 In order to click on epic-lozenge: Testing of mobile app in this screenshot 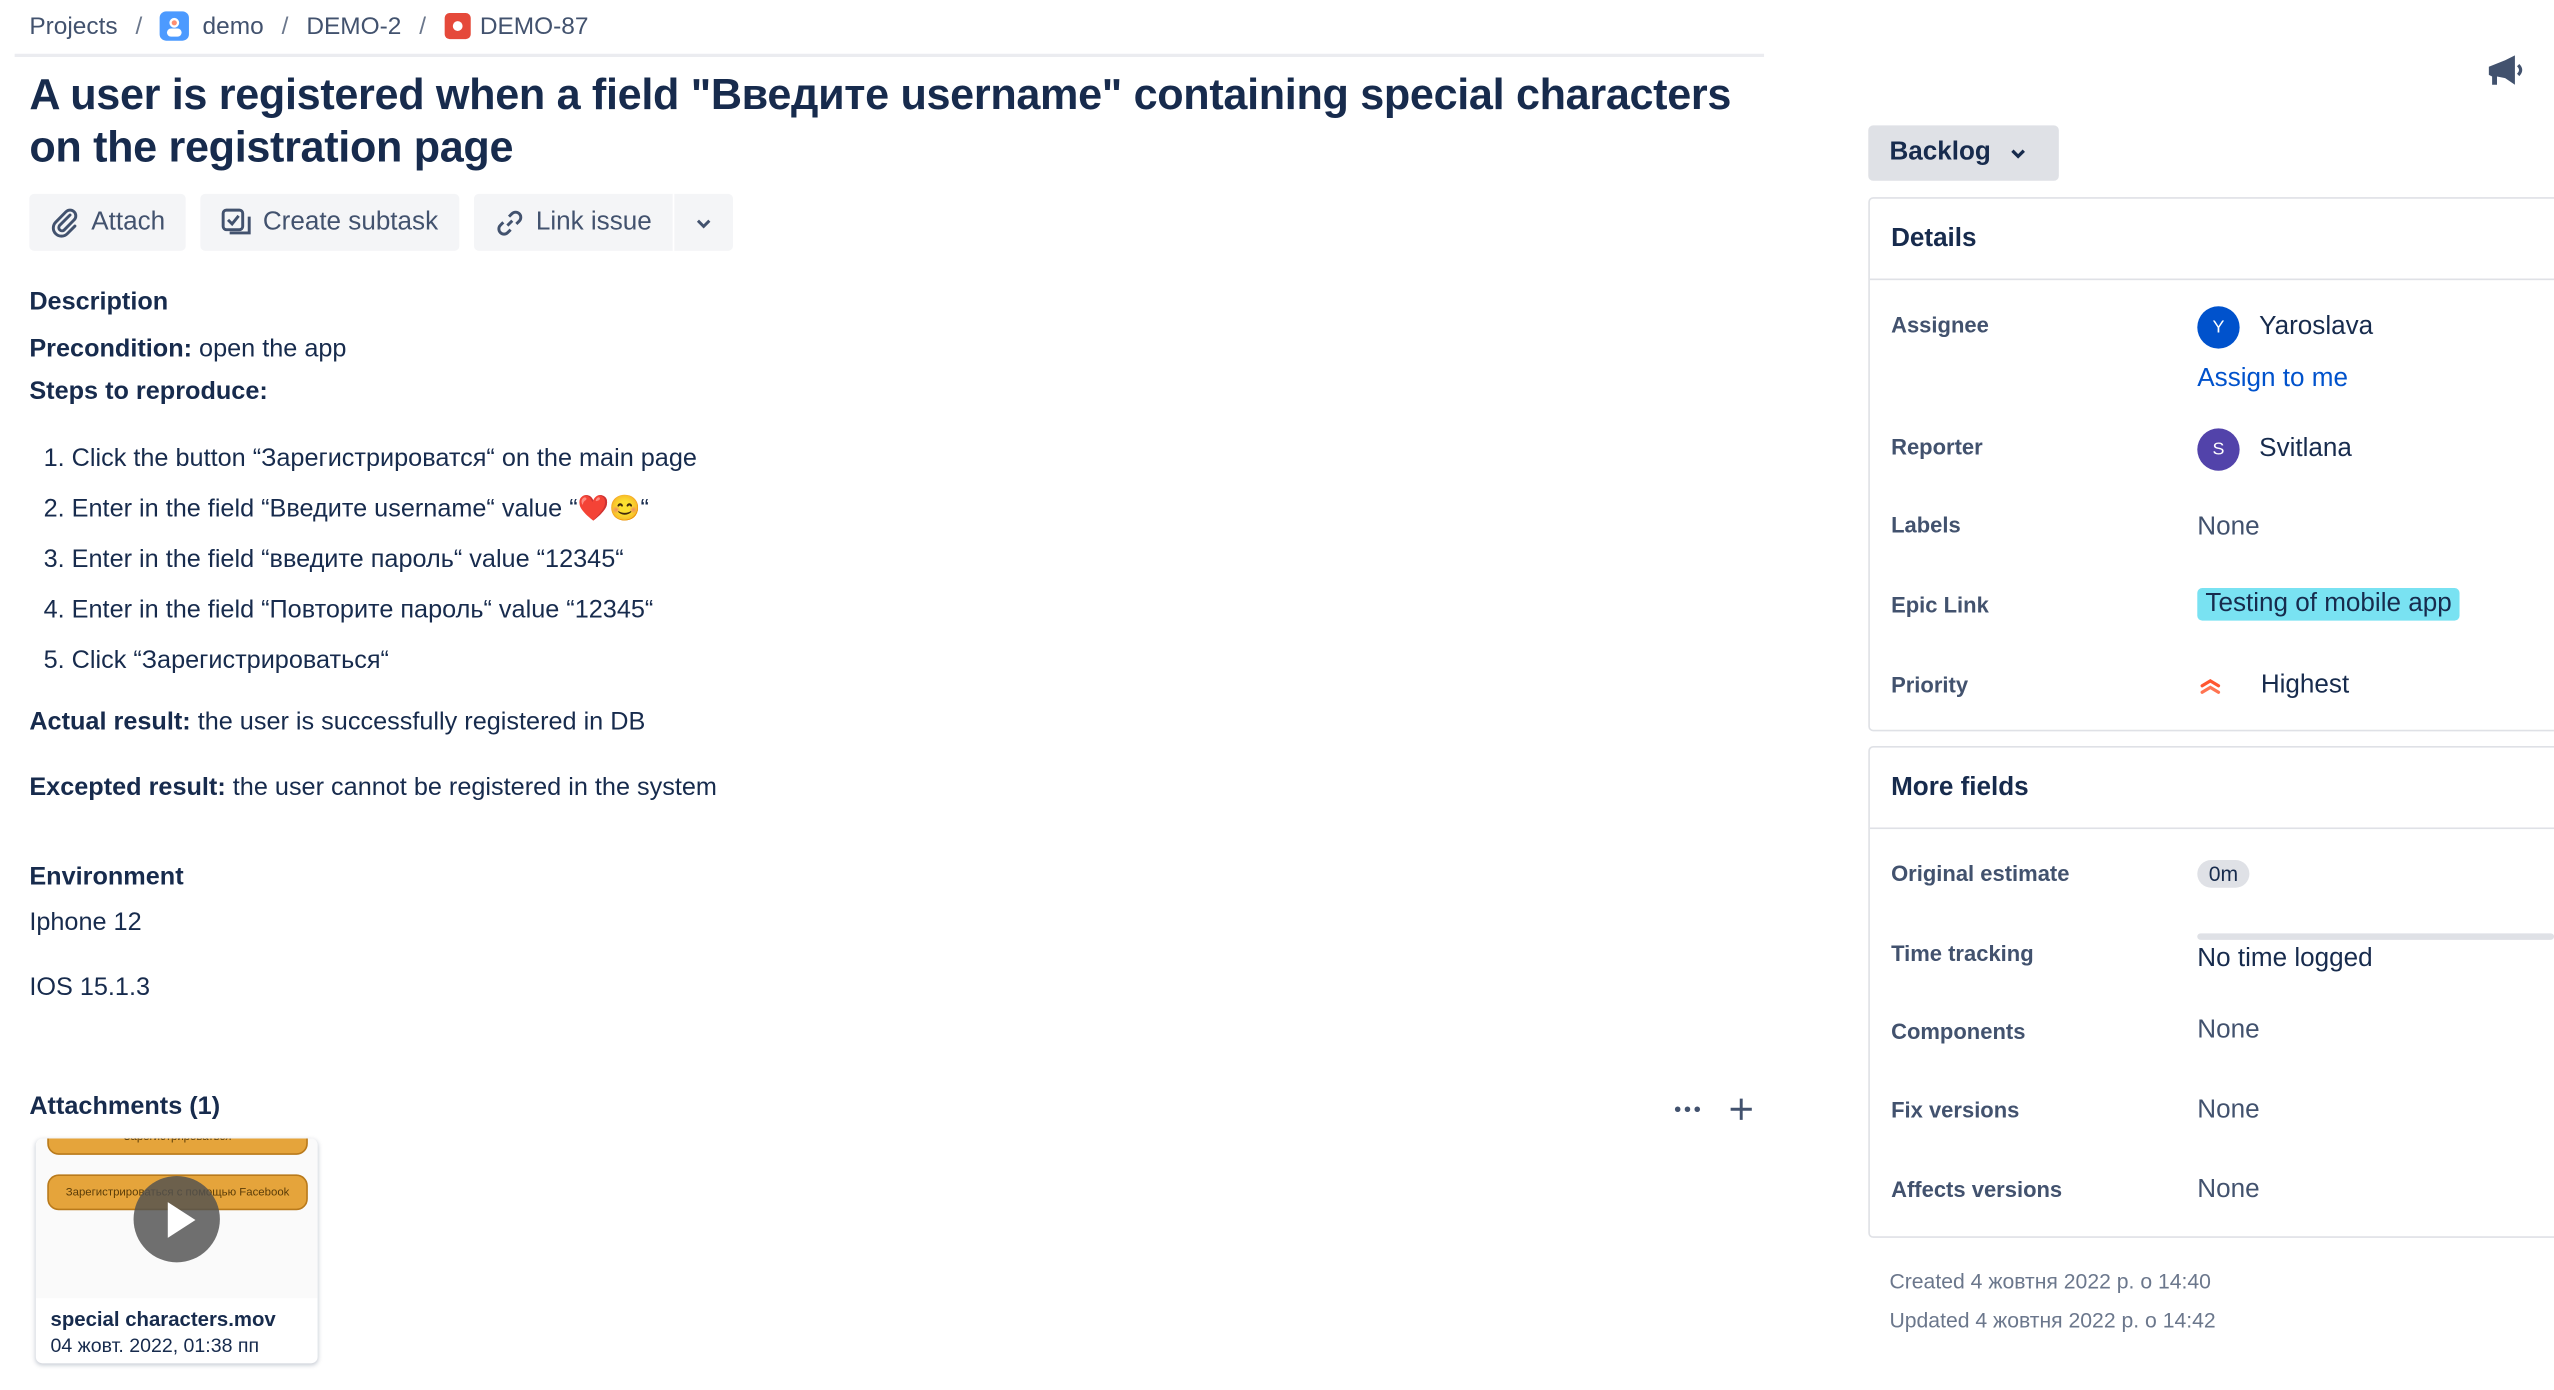, I will do `click(2328, 604)`.